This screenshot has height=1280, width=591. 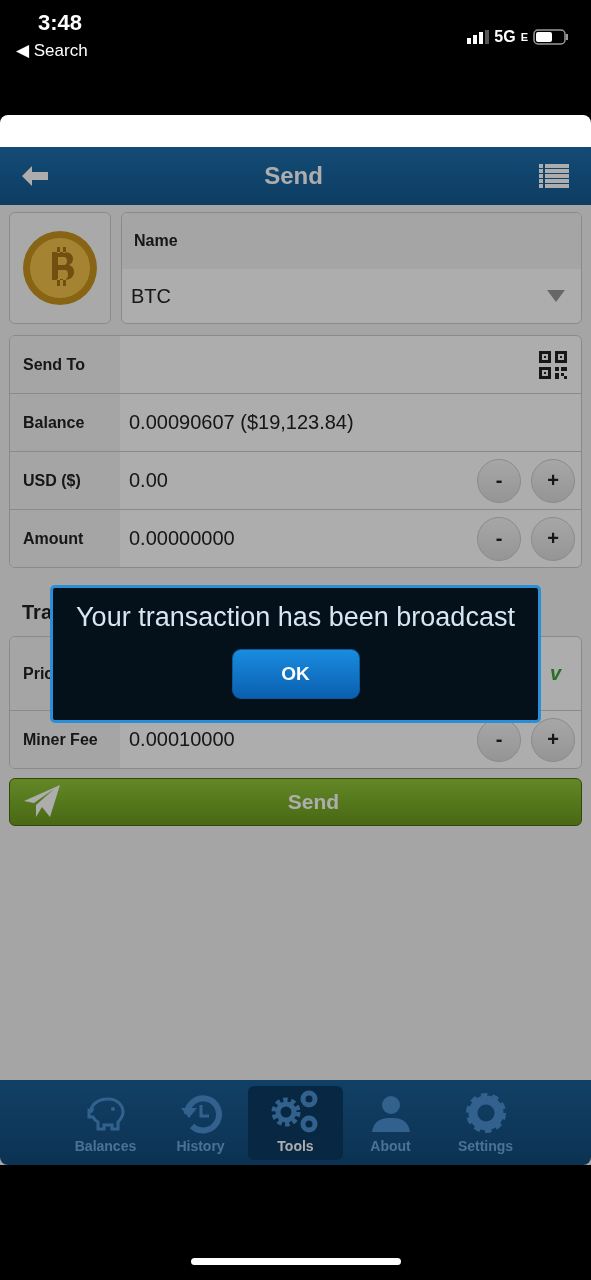 I want to click on caret-icon, so click(x=556, y=296).